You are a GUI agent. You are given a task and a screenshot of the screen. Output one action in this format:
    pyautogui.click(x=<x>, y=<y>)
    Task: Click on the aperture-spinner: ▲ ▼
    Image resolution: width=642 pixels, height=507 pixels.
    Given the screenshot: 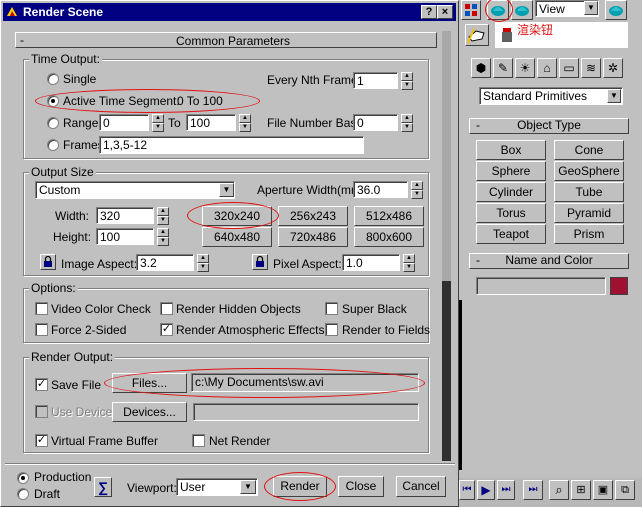 What is the action you would take?
    pyautogui.click(x=417, y=190)
    